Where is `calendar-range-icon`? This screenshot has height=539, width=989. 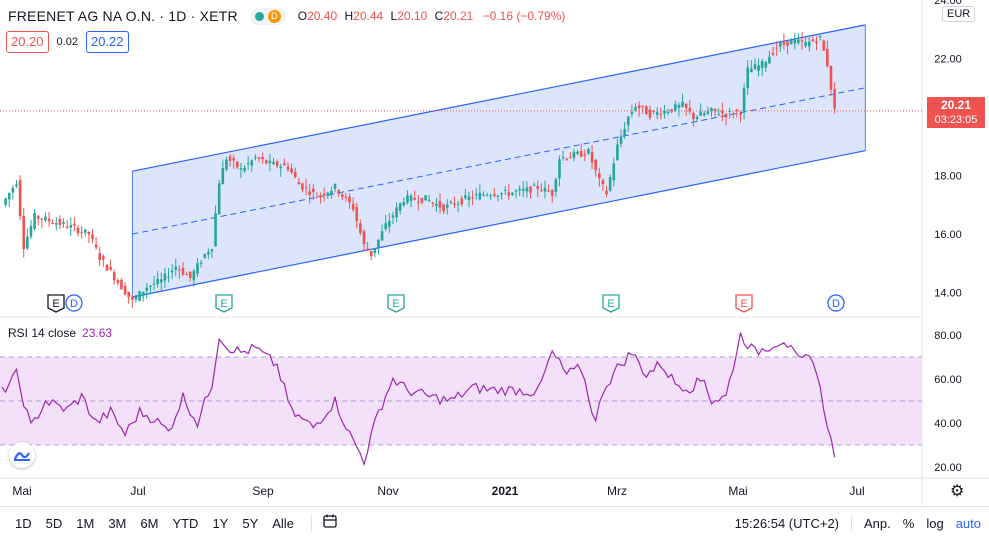 calendar-range-icon is located at coordinates (330, 523).